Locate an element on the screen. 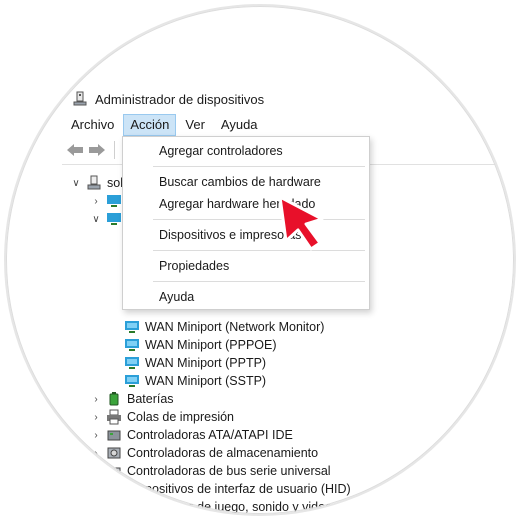 This screenshot has width=520, height=520. category-usb: › Controladoras de bus serie universal is located at coordinates (210, 471).